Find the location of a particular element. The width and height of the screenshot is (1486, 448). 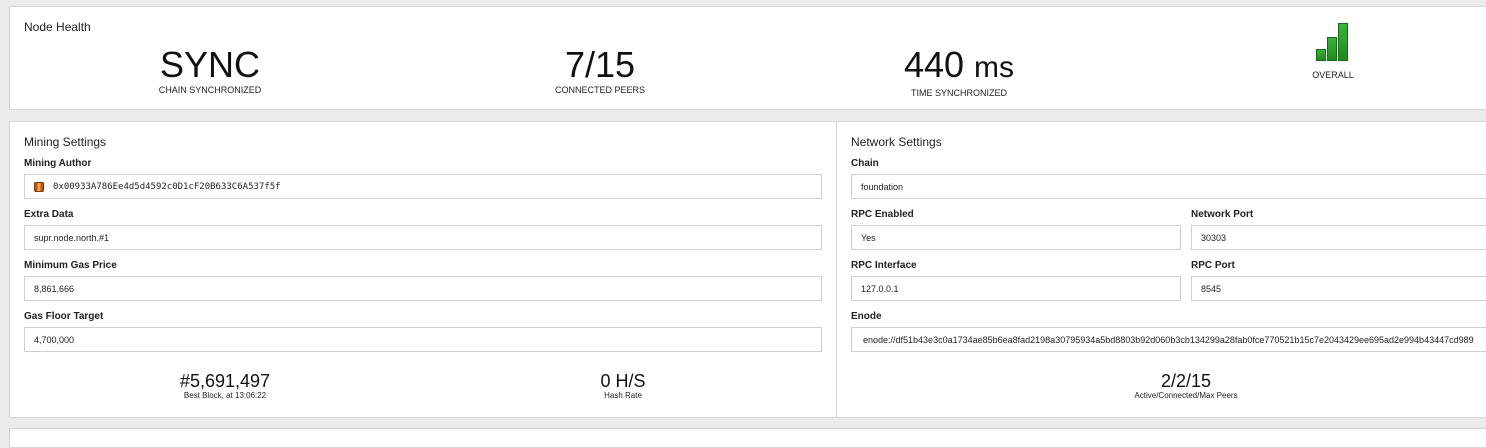

rpc-interface-field: 127.0.0.1 is located at coordinates (1016, 288).